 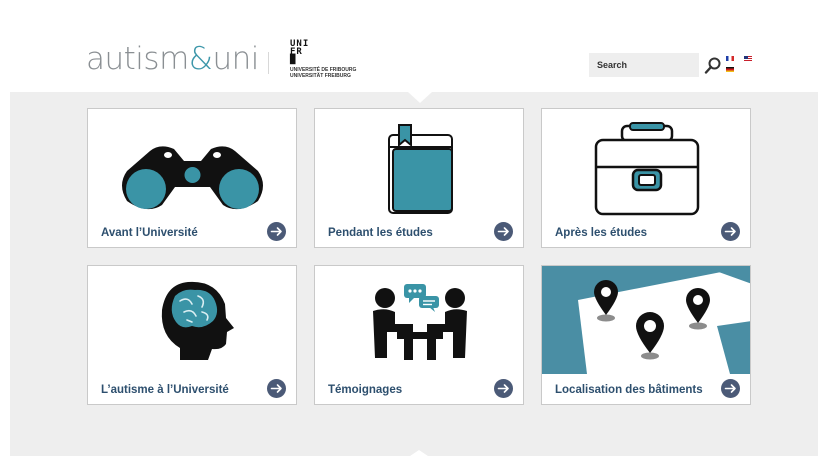 I want to click on unifr-caption-de: UNIVERSITÄT FREIBURG, so click(x=320, y=76).